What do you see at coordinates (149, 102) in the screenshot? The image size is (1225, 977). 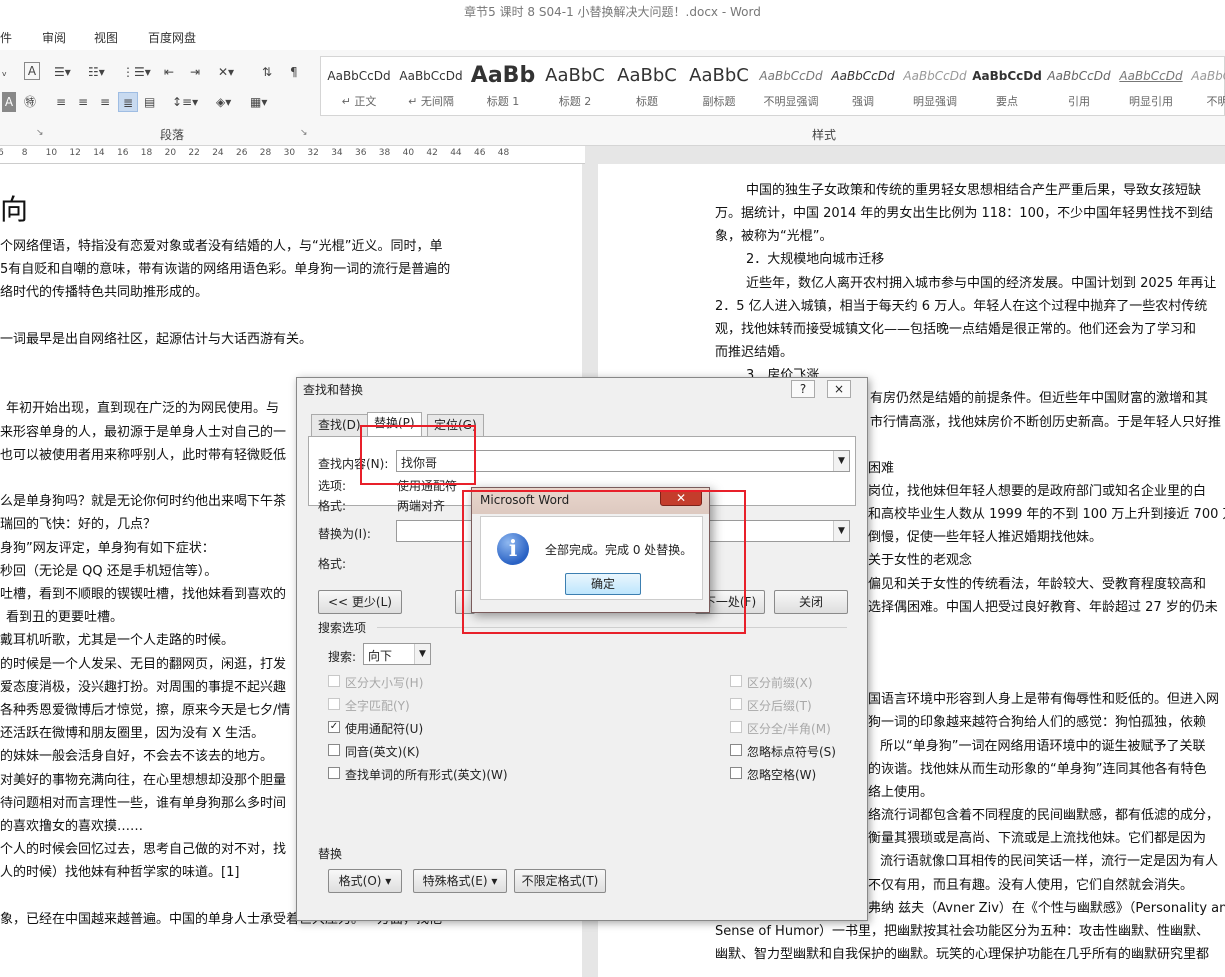 I see `distributed-icon: ▤` at bounding box center [149, 102].